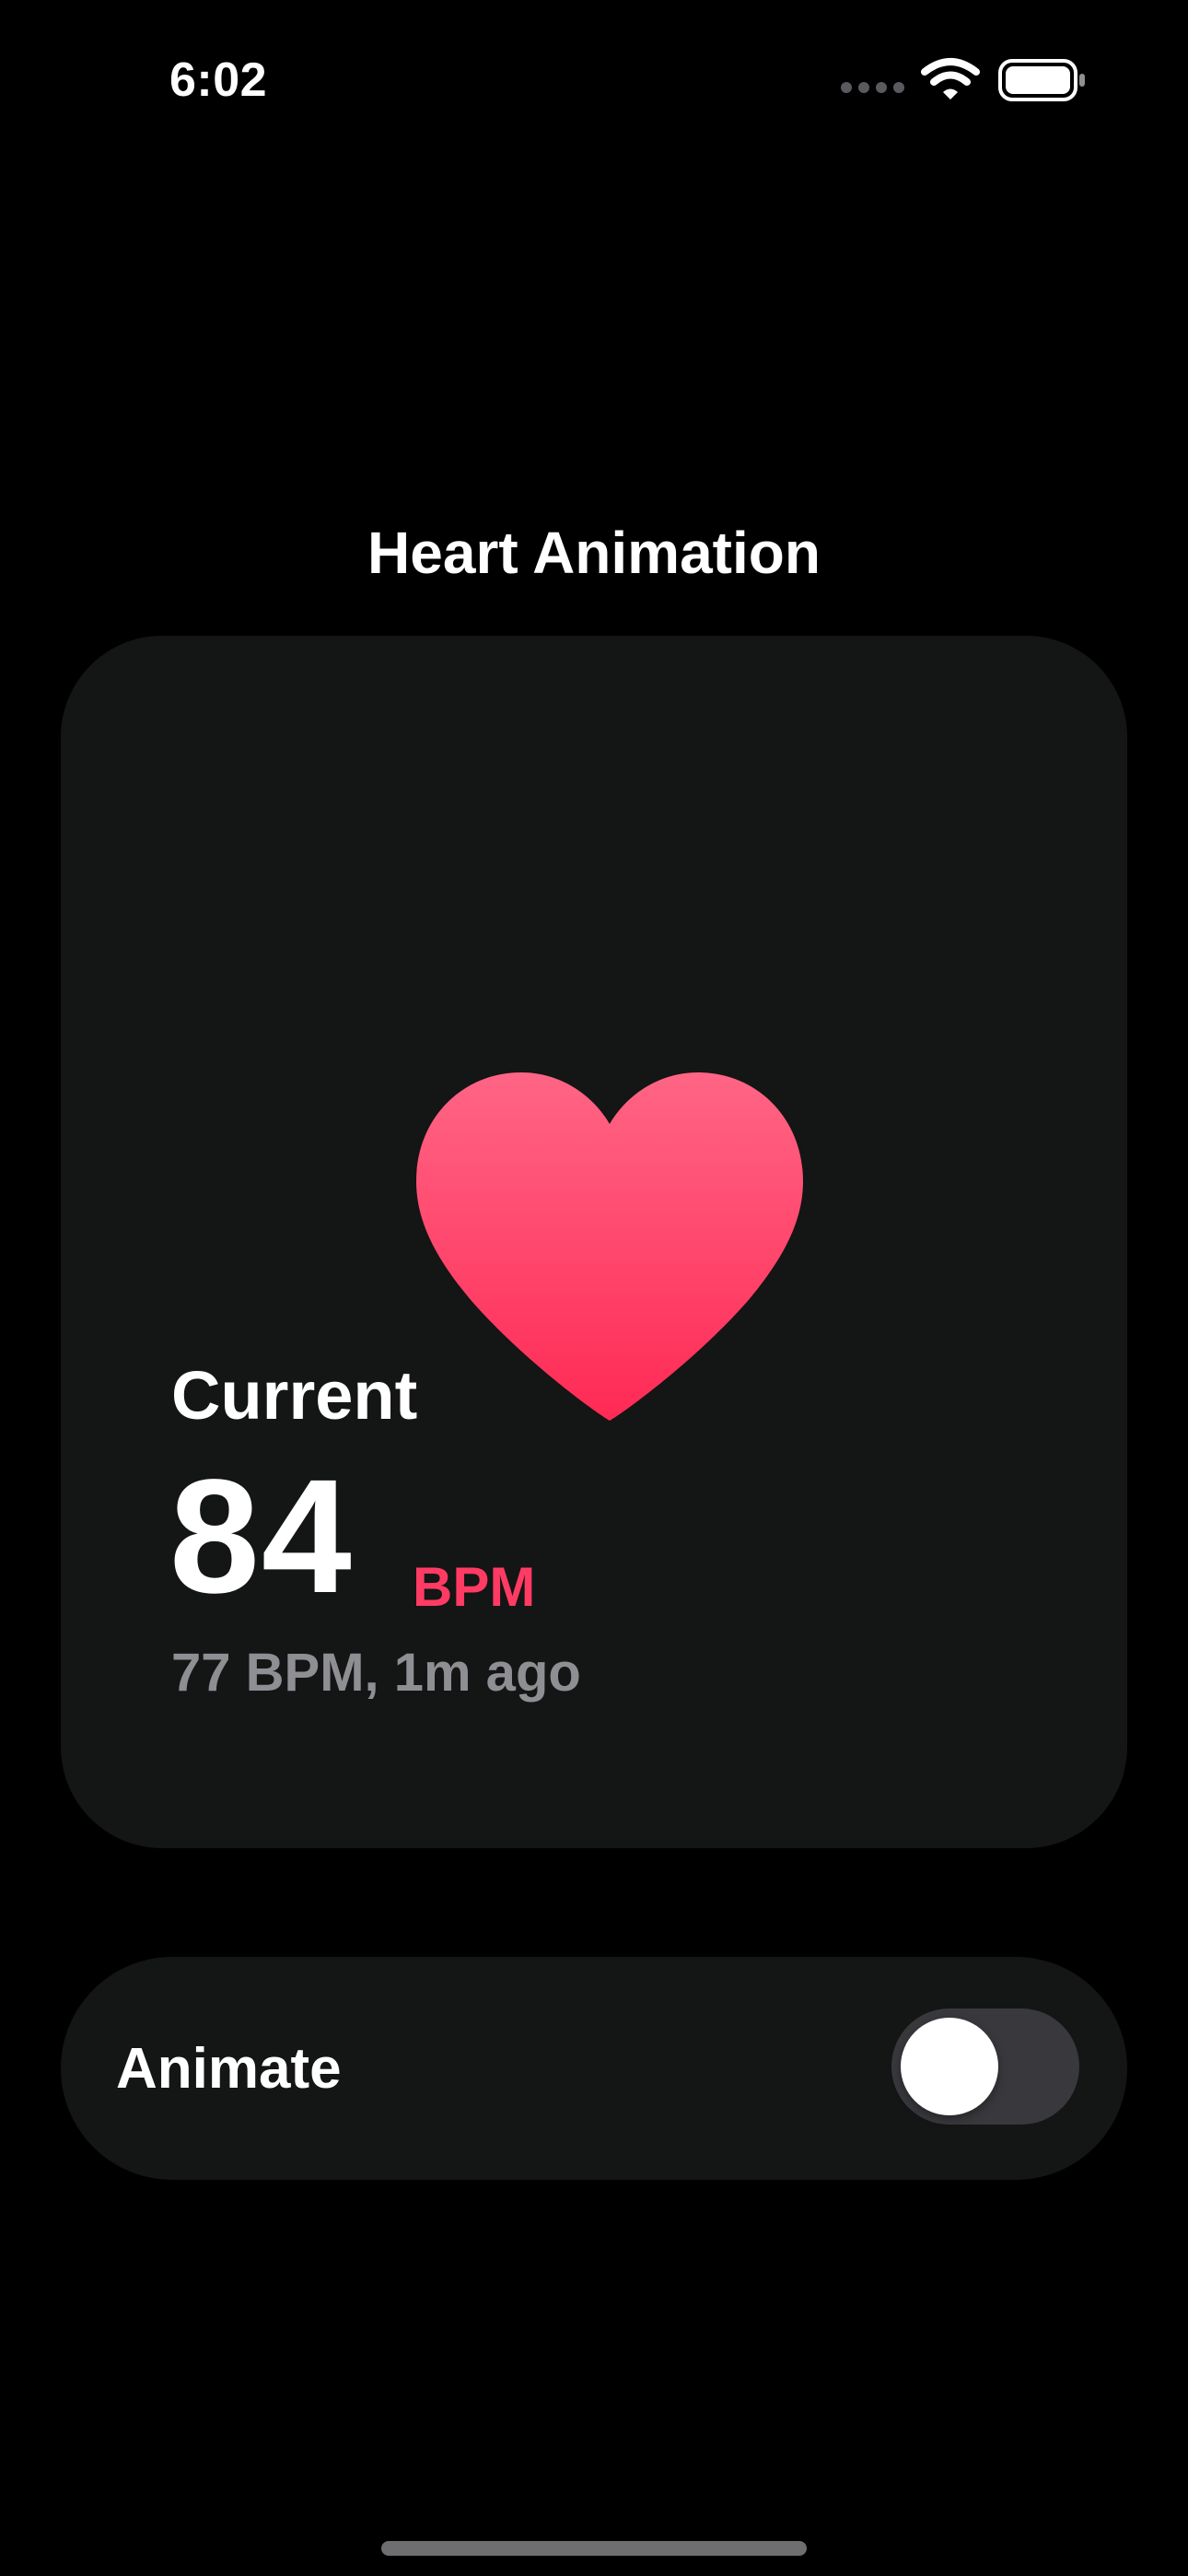 Image resolution: width=1188 pixels, height=2576 pixels. I want to click on animate-label: Animate, so click(229, 2069).